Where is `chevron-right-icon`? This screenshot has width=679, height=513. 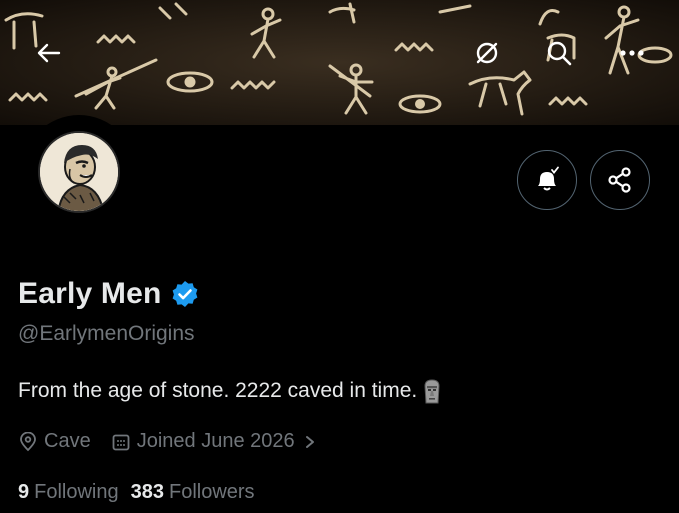
chevron-right-icon is located at coordinates (310, 442).